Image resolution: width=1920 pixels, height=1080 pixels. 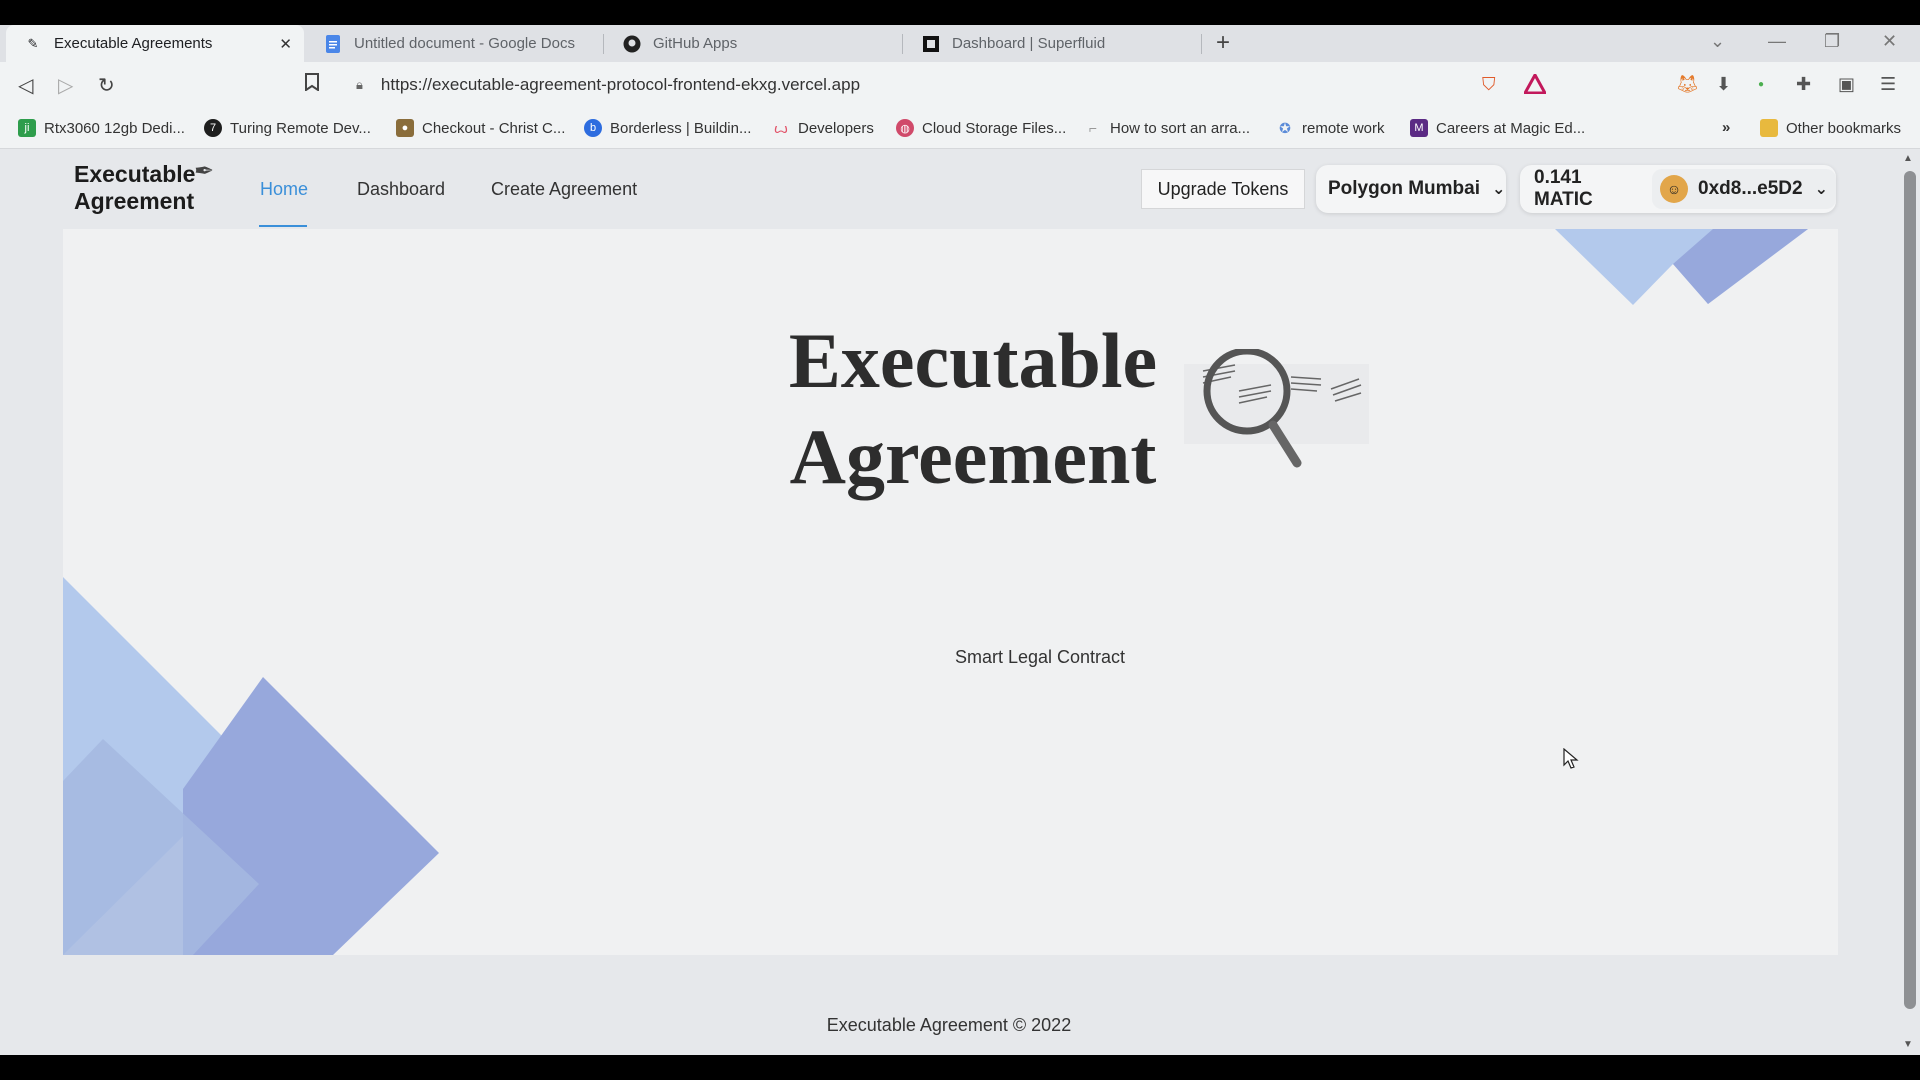 What do you see at coordinates (632, 44) in the screenshot?
I see `github-icon` at bounding box center [632, 44].